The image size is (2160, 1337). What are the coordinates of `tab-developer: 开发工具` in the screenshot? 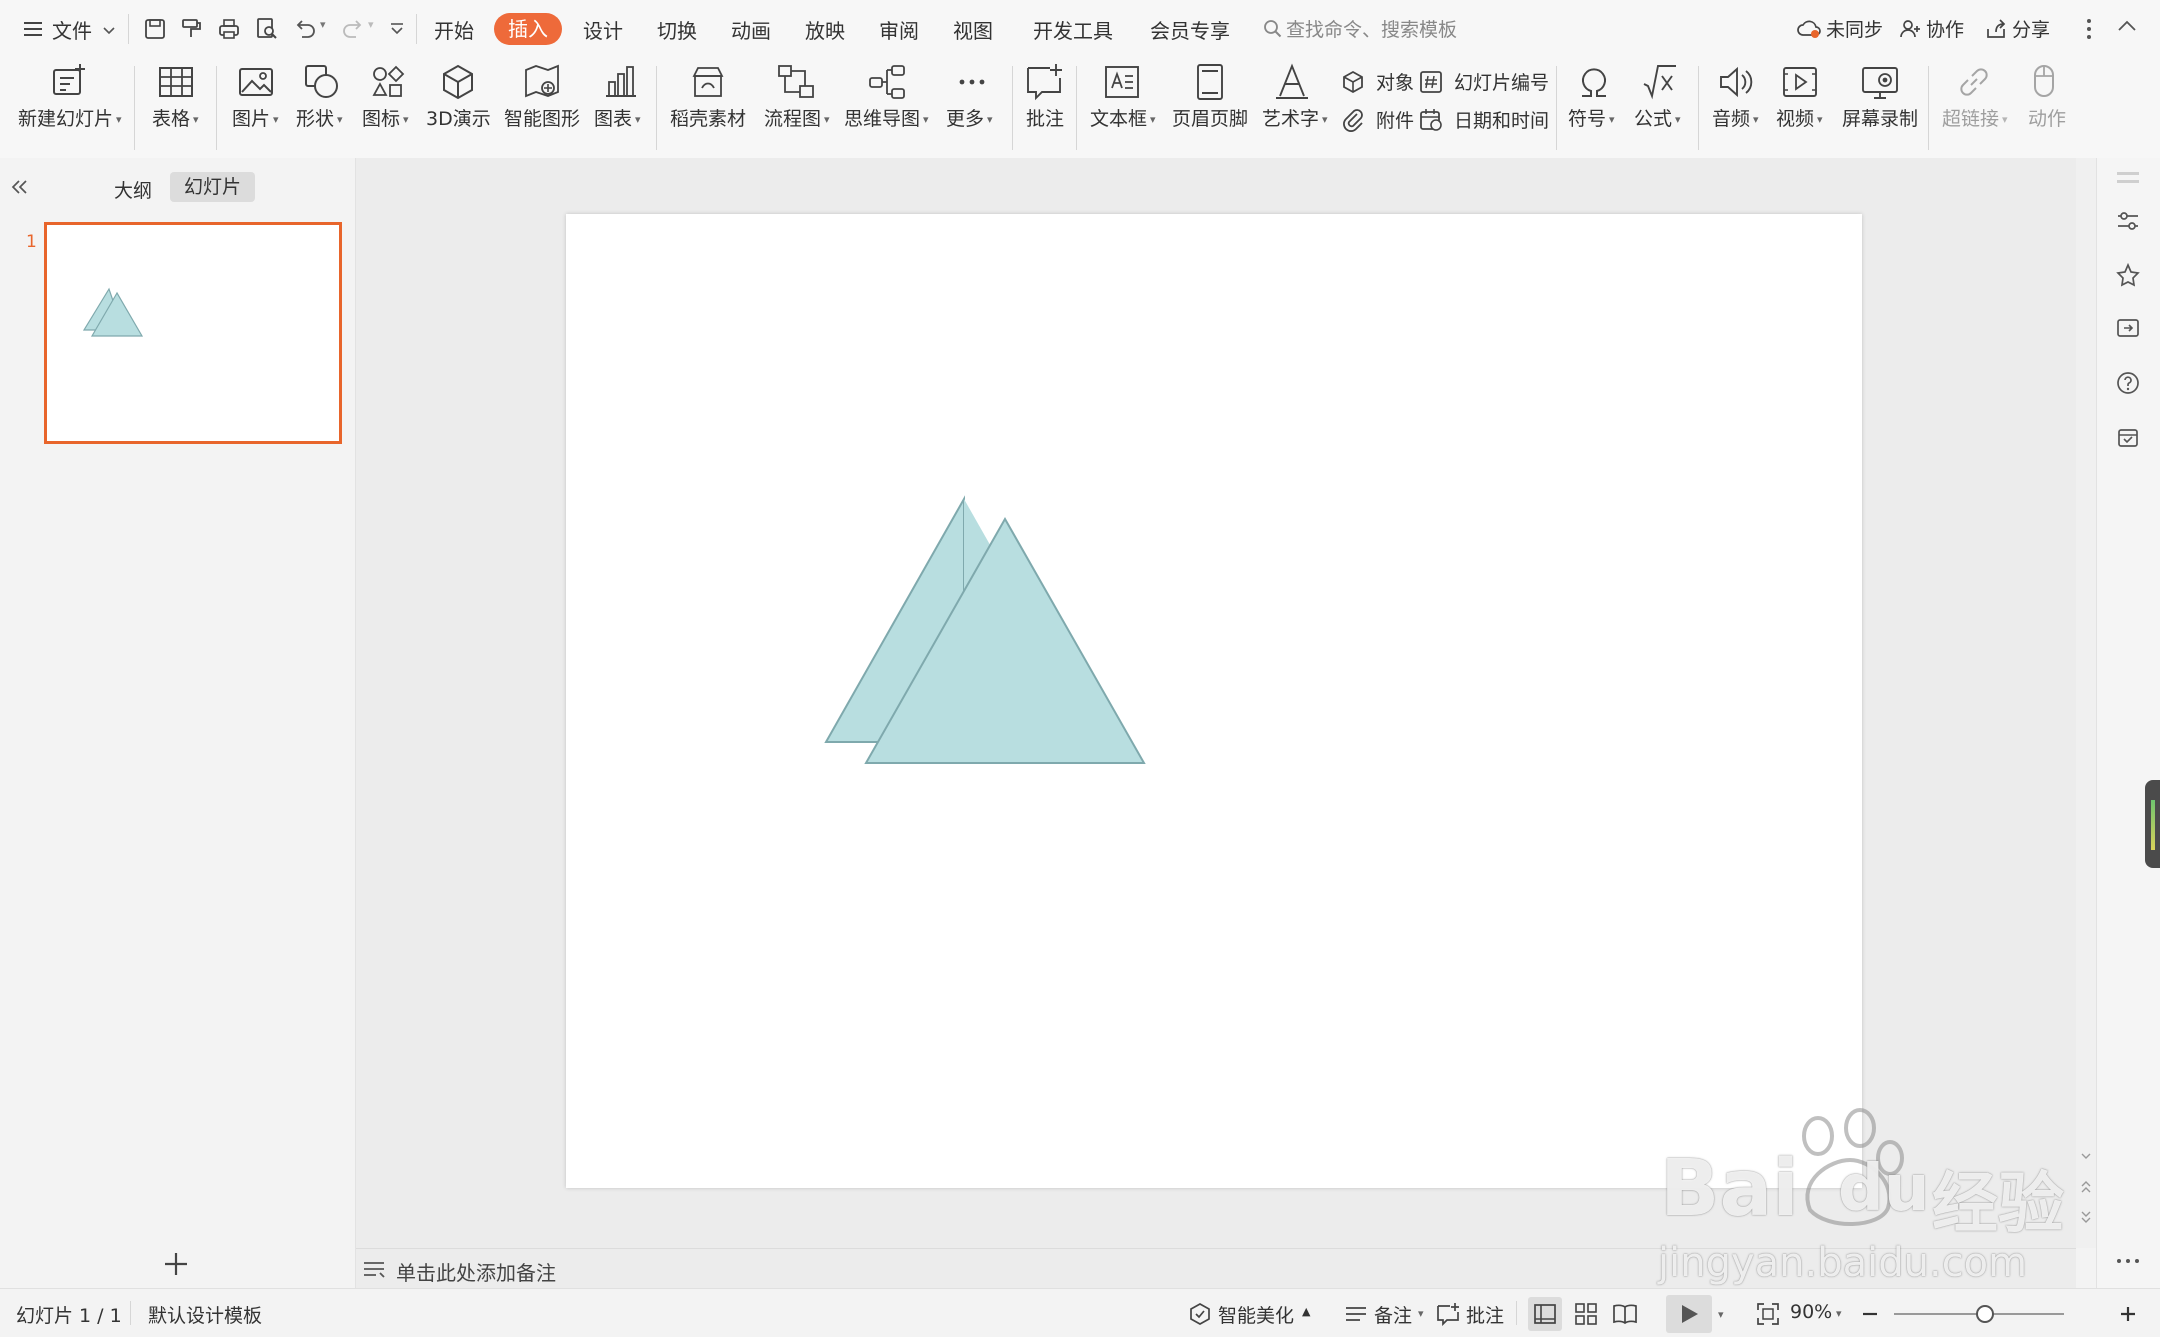 It's located at (1073, 29).